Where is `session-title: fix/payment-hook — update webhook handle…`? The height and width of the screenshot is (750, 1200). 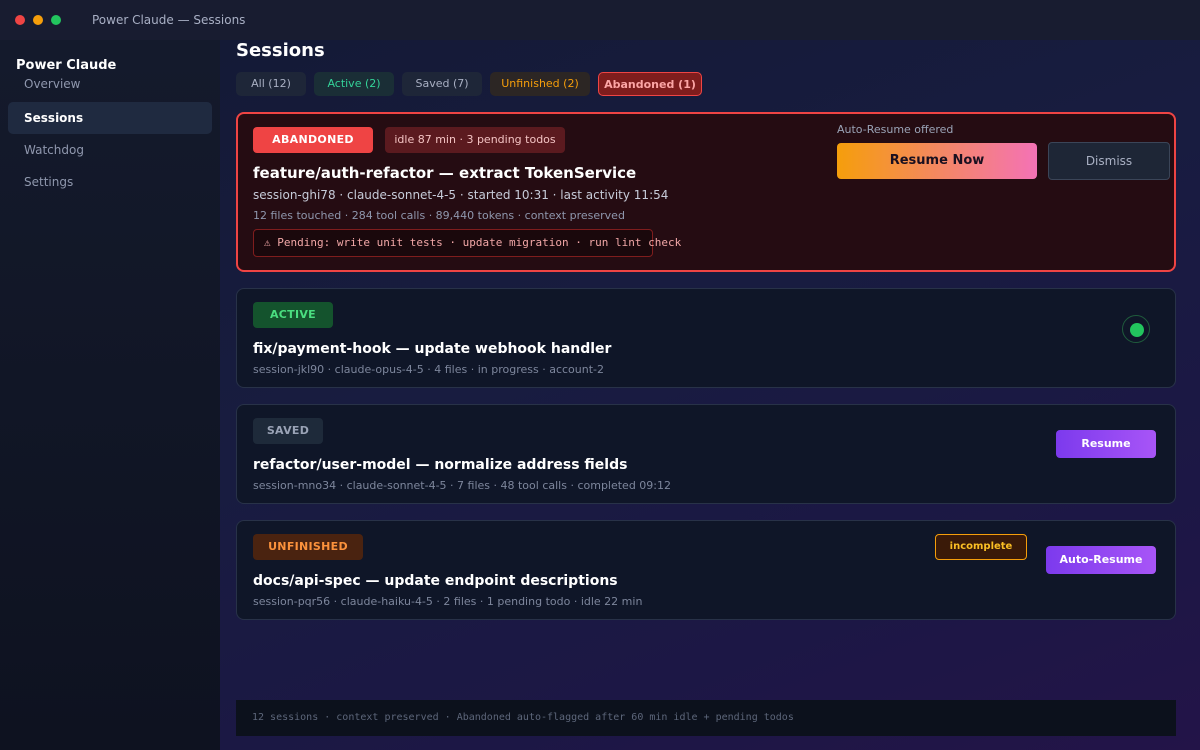
session-title: fix/payment-hook — update webhook handle… is located at coordinates (432, 349).